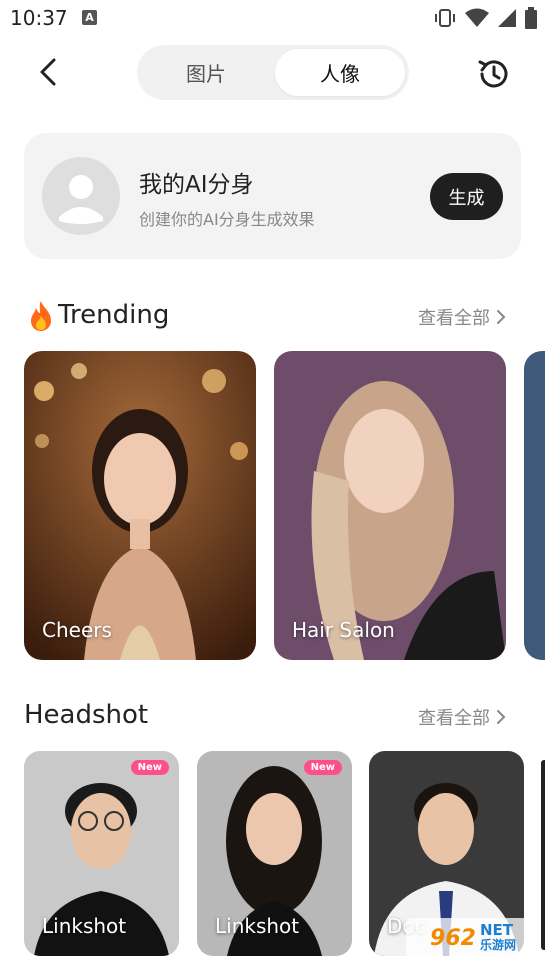  What do you see at coordinates (543, 855) in the screenshot?
I see `headshot-card-partial` at bounding box center [543, 855].